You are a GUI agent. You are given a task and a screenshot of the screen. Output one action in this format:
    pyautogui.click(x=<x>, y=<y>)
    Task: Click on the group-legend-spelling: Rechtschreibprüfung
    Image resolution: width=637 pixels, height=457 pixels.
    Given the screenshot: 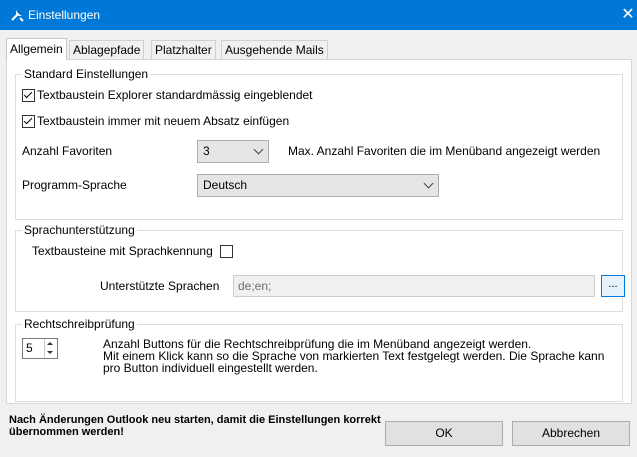 What is the action you would take?
    pyautogui.click(x=79, y=324)
    